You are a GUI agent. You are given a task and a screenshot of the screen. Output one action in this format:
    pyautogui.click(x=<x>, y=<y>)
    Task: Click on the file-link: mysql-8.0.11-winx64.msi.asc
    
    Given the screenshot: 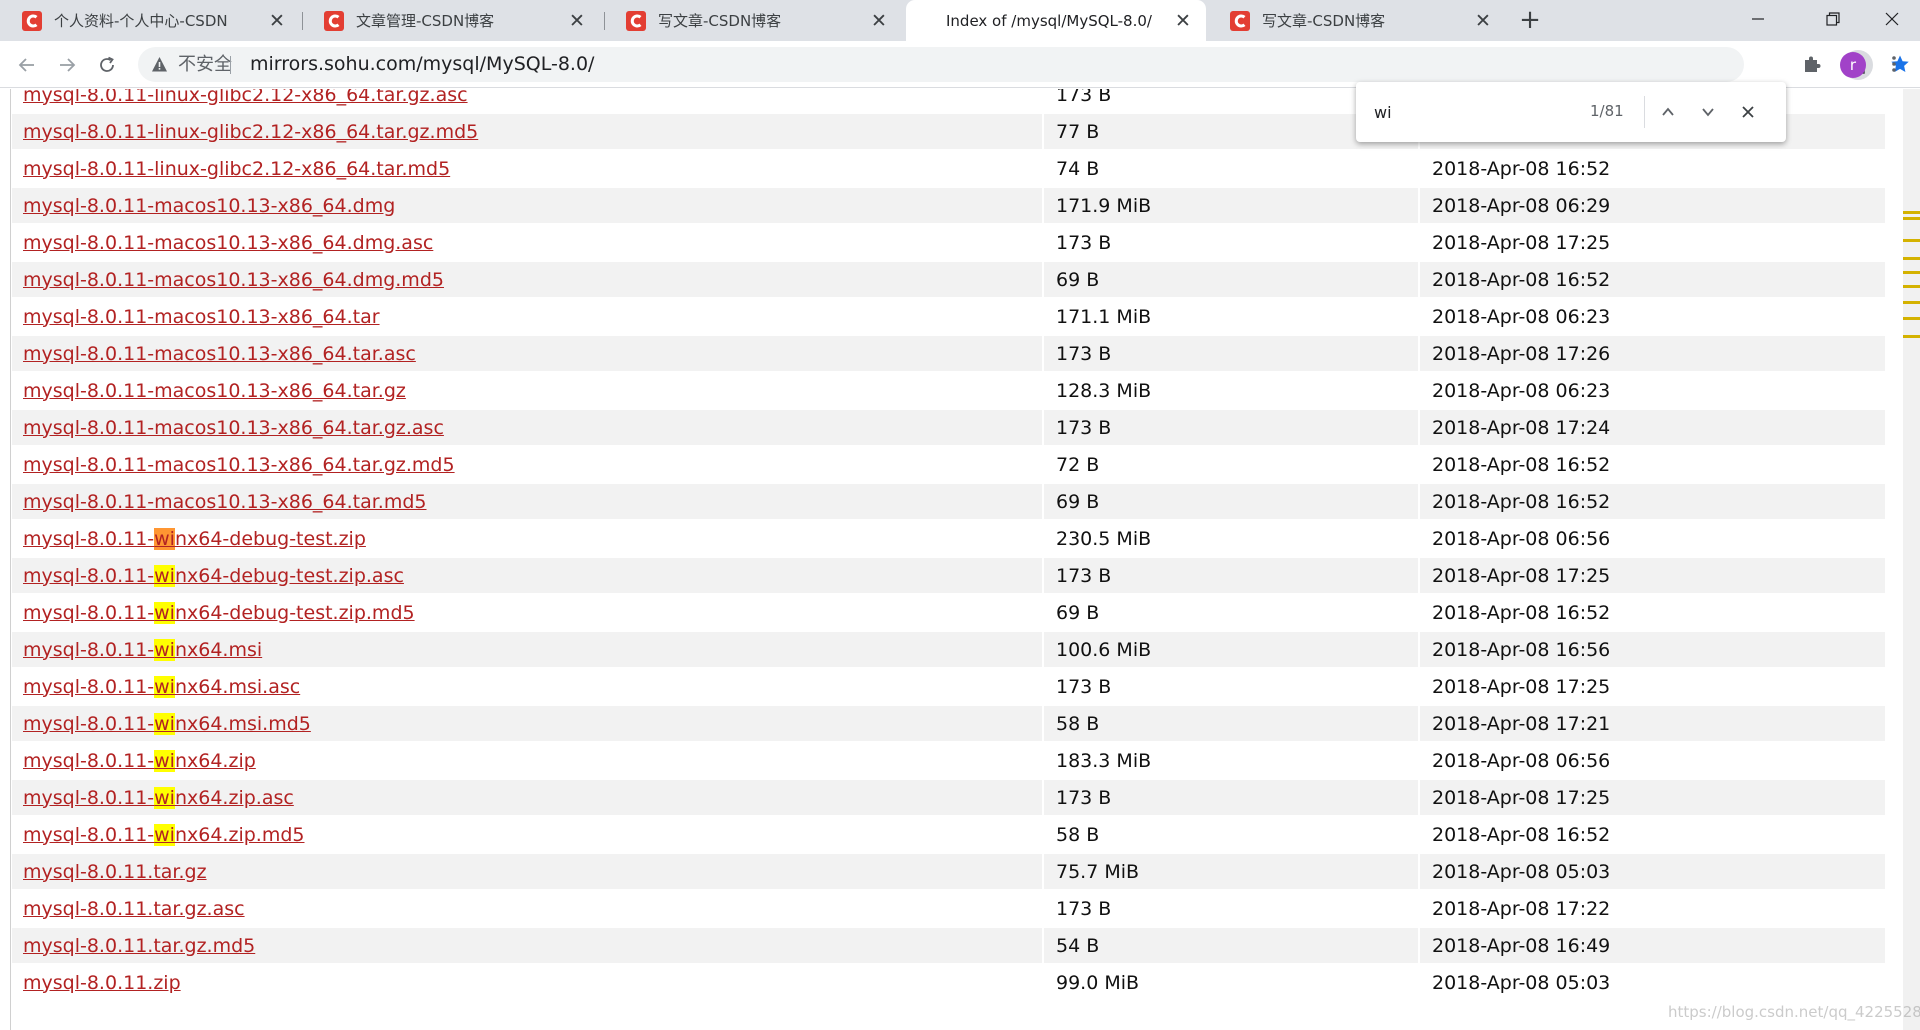 What is the action you would take?
    pyautogui.click(x=162, y=686)
    